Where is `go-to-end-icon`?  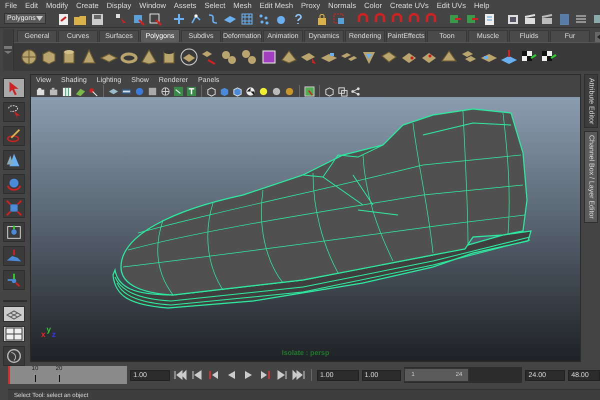 go-to-end-icon is located at coordinates (299, 375).